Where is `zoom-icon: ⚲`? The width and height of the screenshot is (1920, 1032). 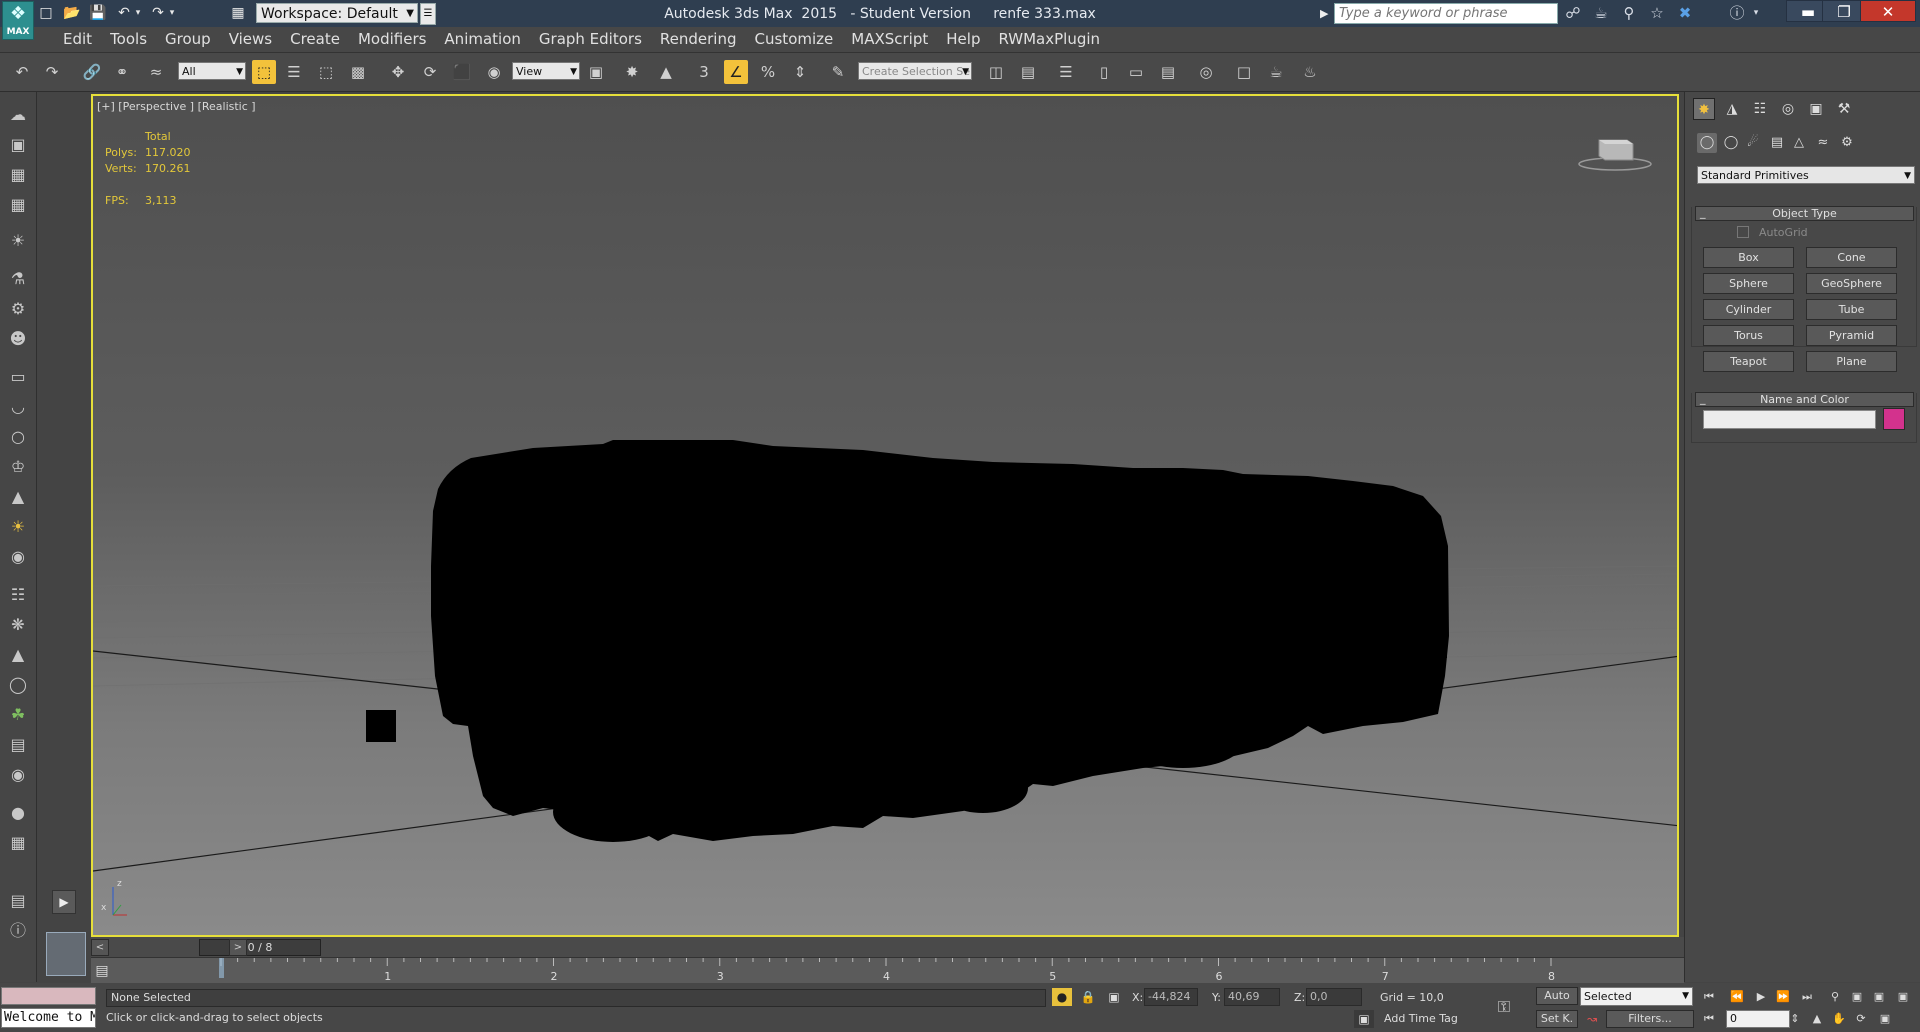
zoom-icon: ⚲ is located at coordinates (1835, 997).